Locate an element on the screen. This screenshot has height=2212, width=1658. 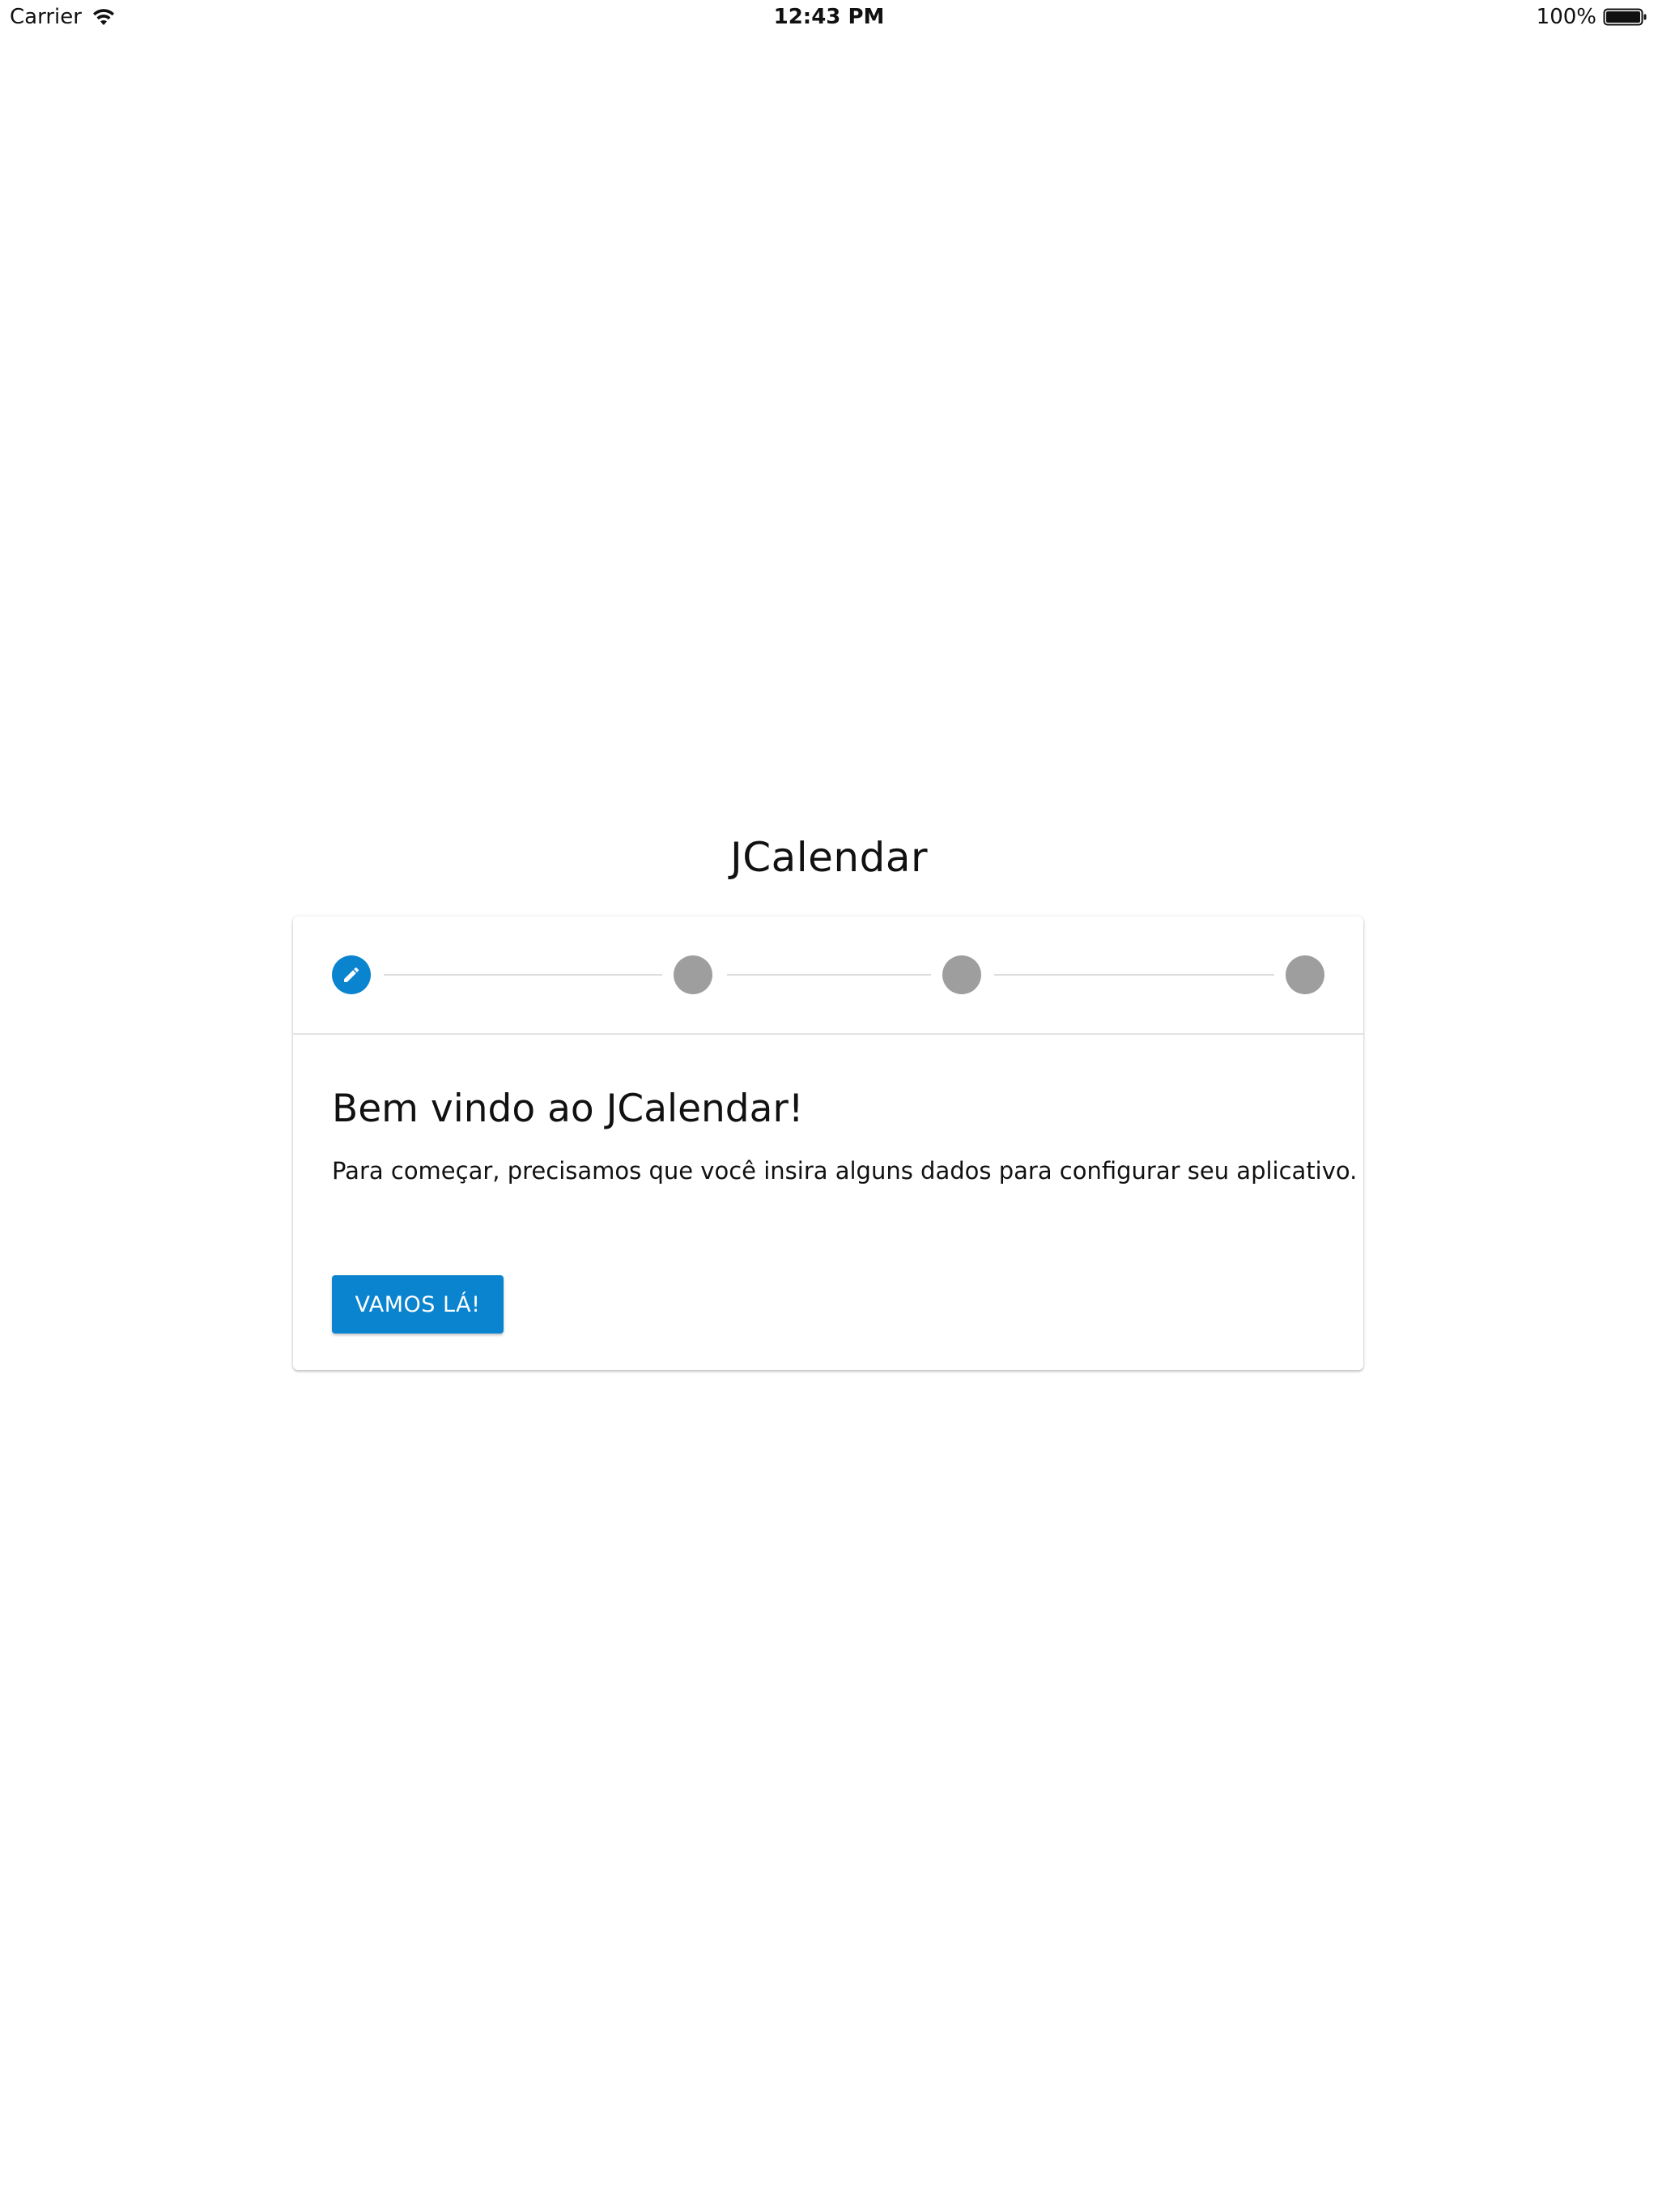
step-1-active is located at coordinates (351, 975).